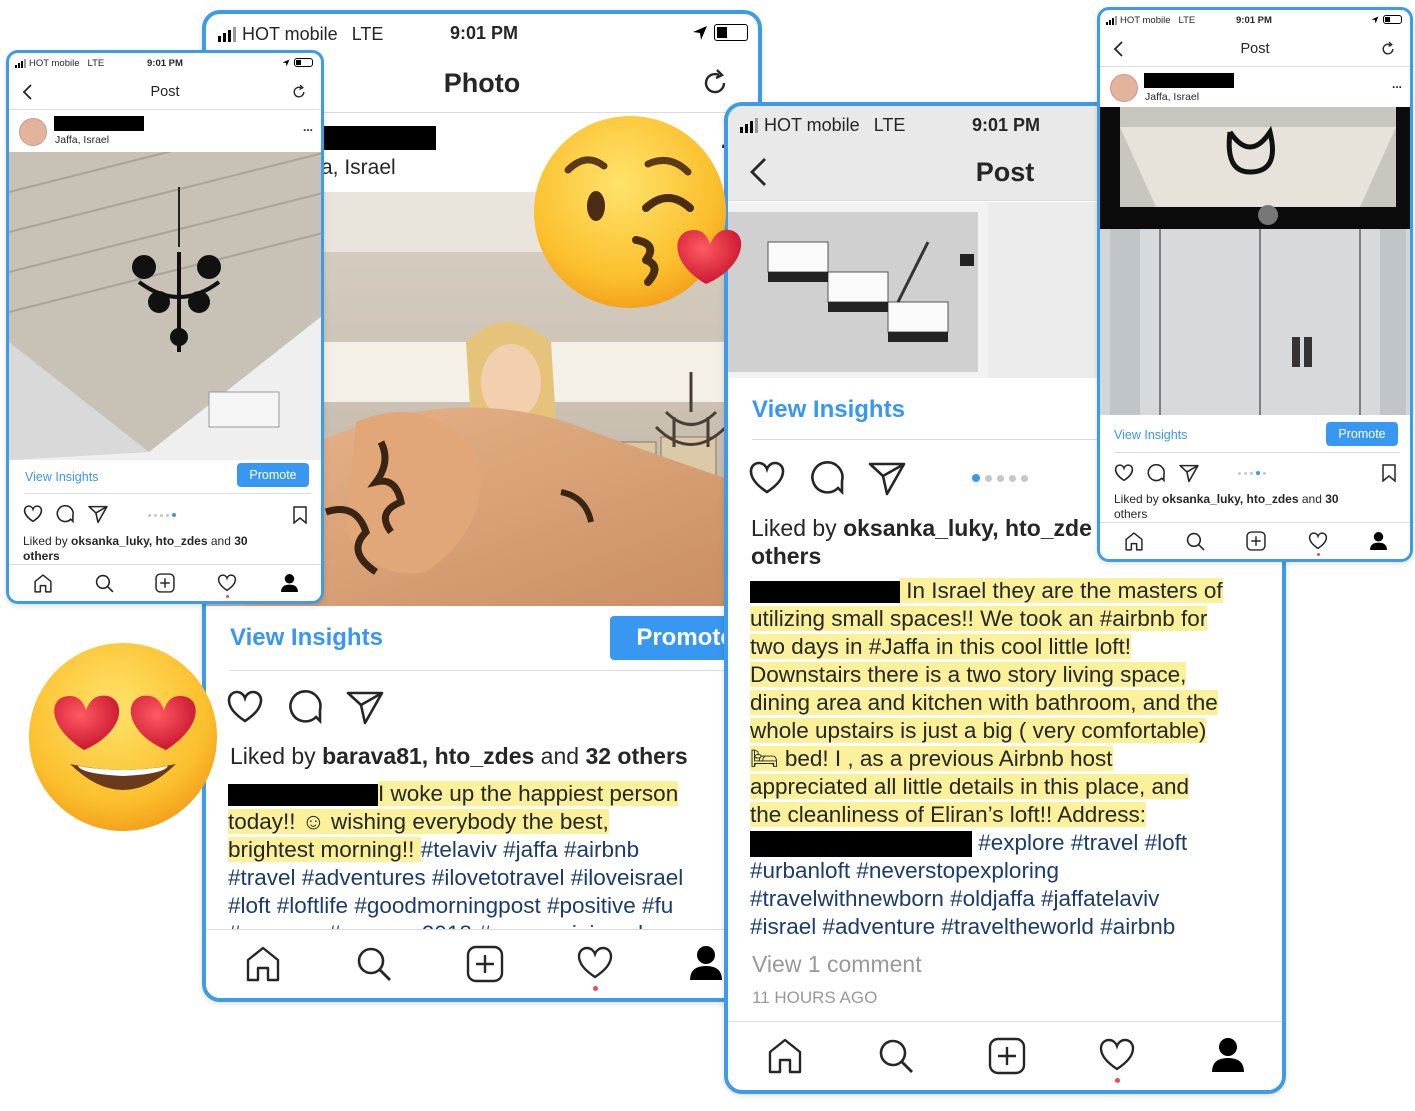 This screenshot has width=1415, height=1111. Describe the element at coordinates (636, 756) in the screenshot. I see `liked-count: 32 others` at that location.